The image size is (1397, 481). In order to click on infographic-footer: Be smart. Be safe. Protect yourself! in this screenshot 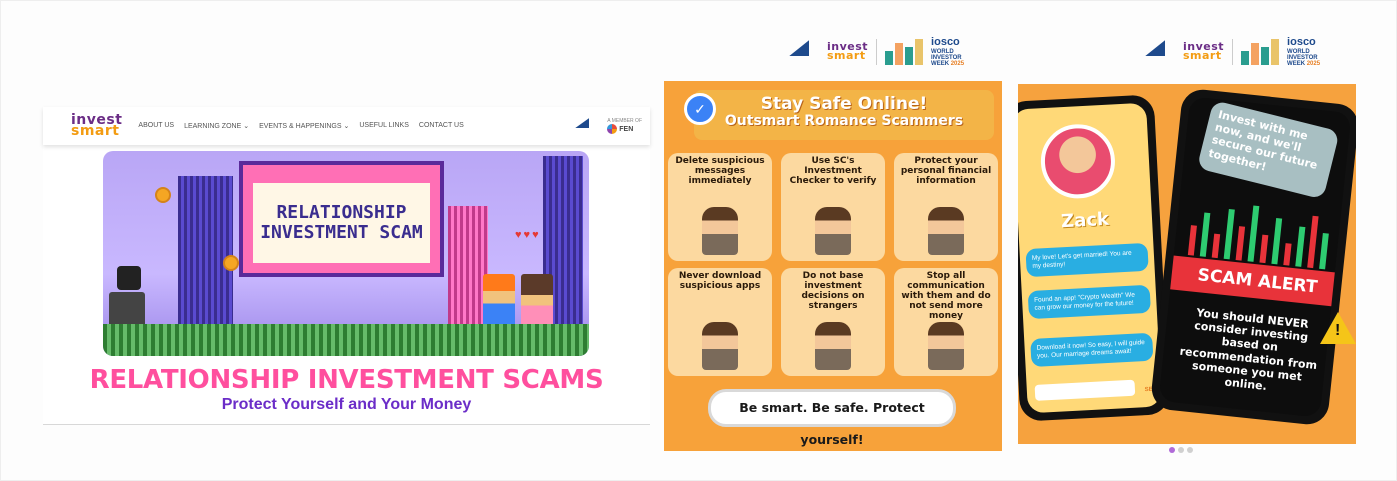, I will do `click(832, 418)`.